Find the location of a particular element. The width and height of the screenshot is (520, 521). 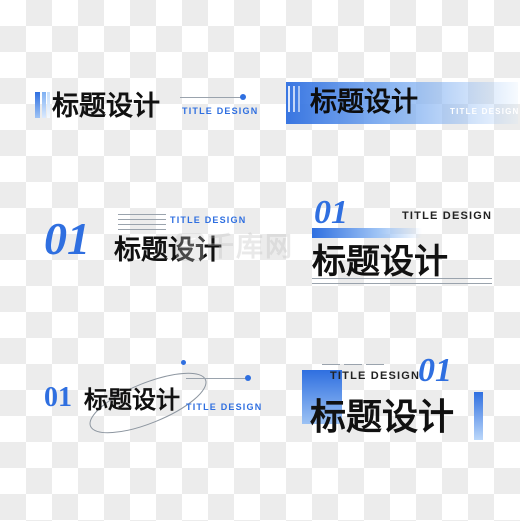

item-2-en-title: TITLE DESIGN is located at coordinates (485, 111).